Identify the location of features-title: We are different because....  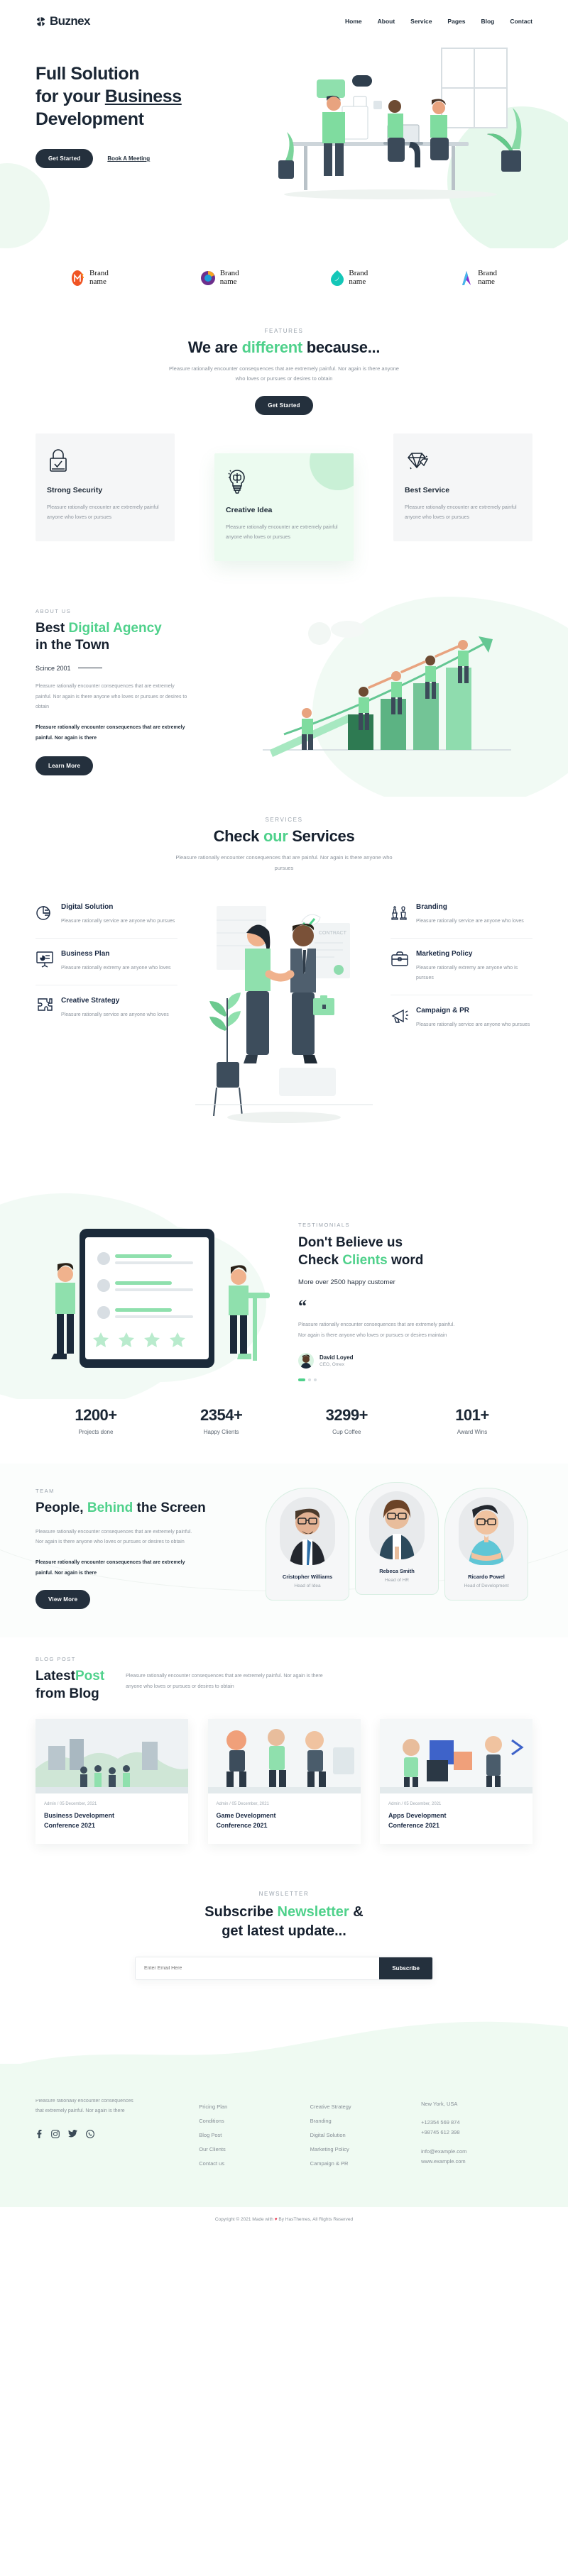
(284, 347).